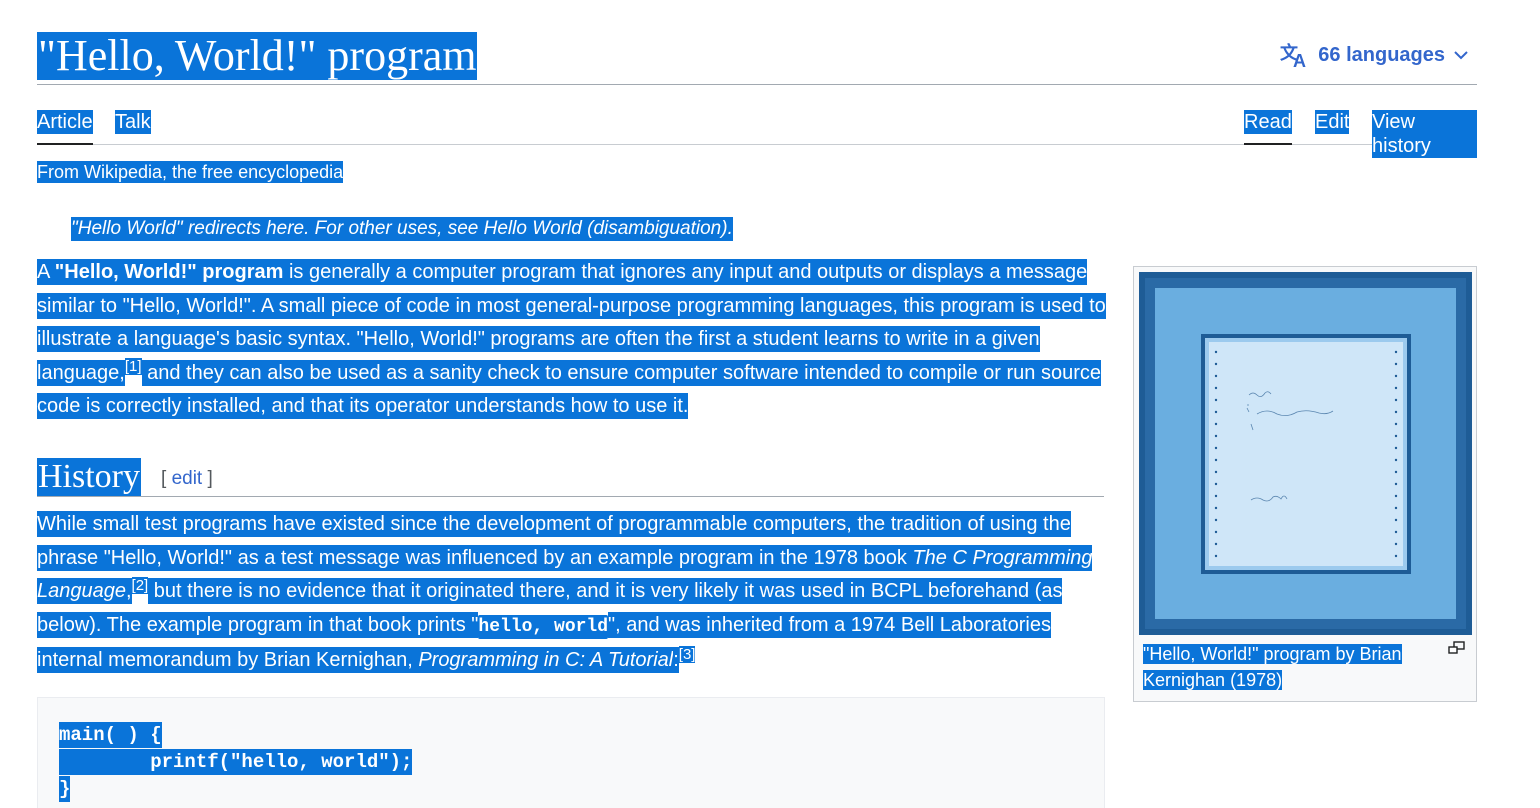 This screenshot has height=808, width=1540. I want to click on reference-3: [3], so click(687, 654).